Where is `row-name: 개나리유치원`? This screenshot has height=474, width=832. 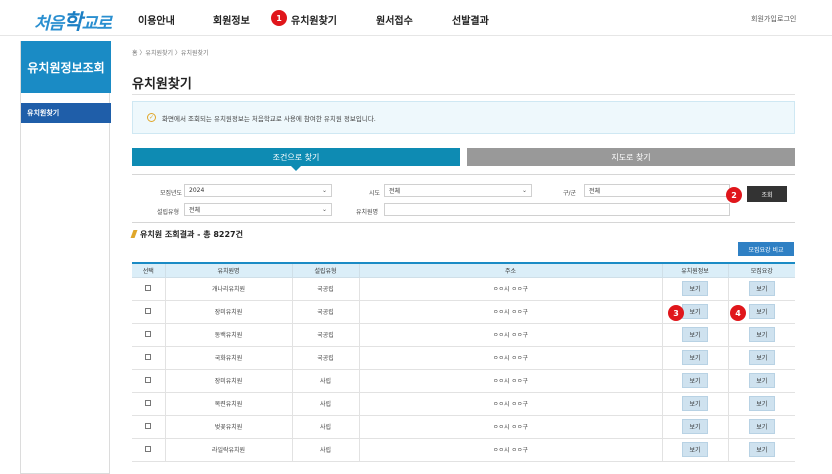
row-name: 개나리유치원 is located at coordinates (228, 289).